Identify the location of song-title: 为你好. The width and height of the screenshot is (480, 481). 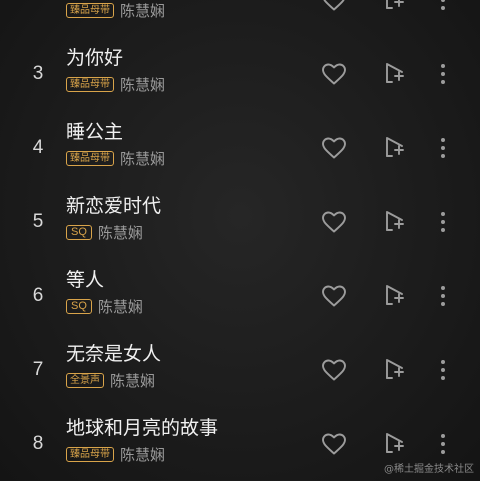
(95, 58).